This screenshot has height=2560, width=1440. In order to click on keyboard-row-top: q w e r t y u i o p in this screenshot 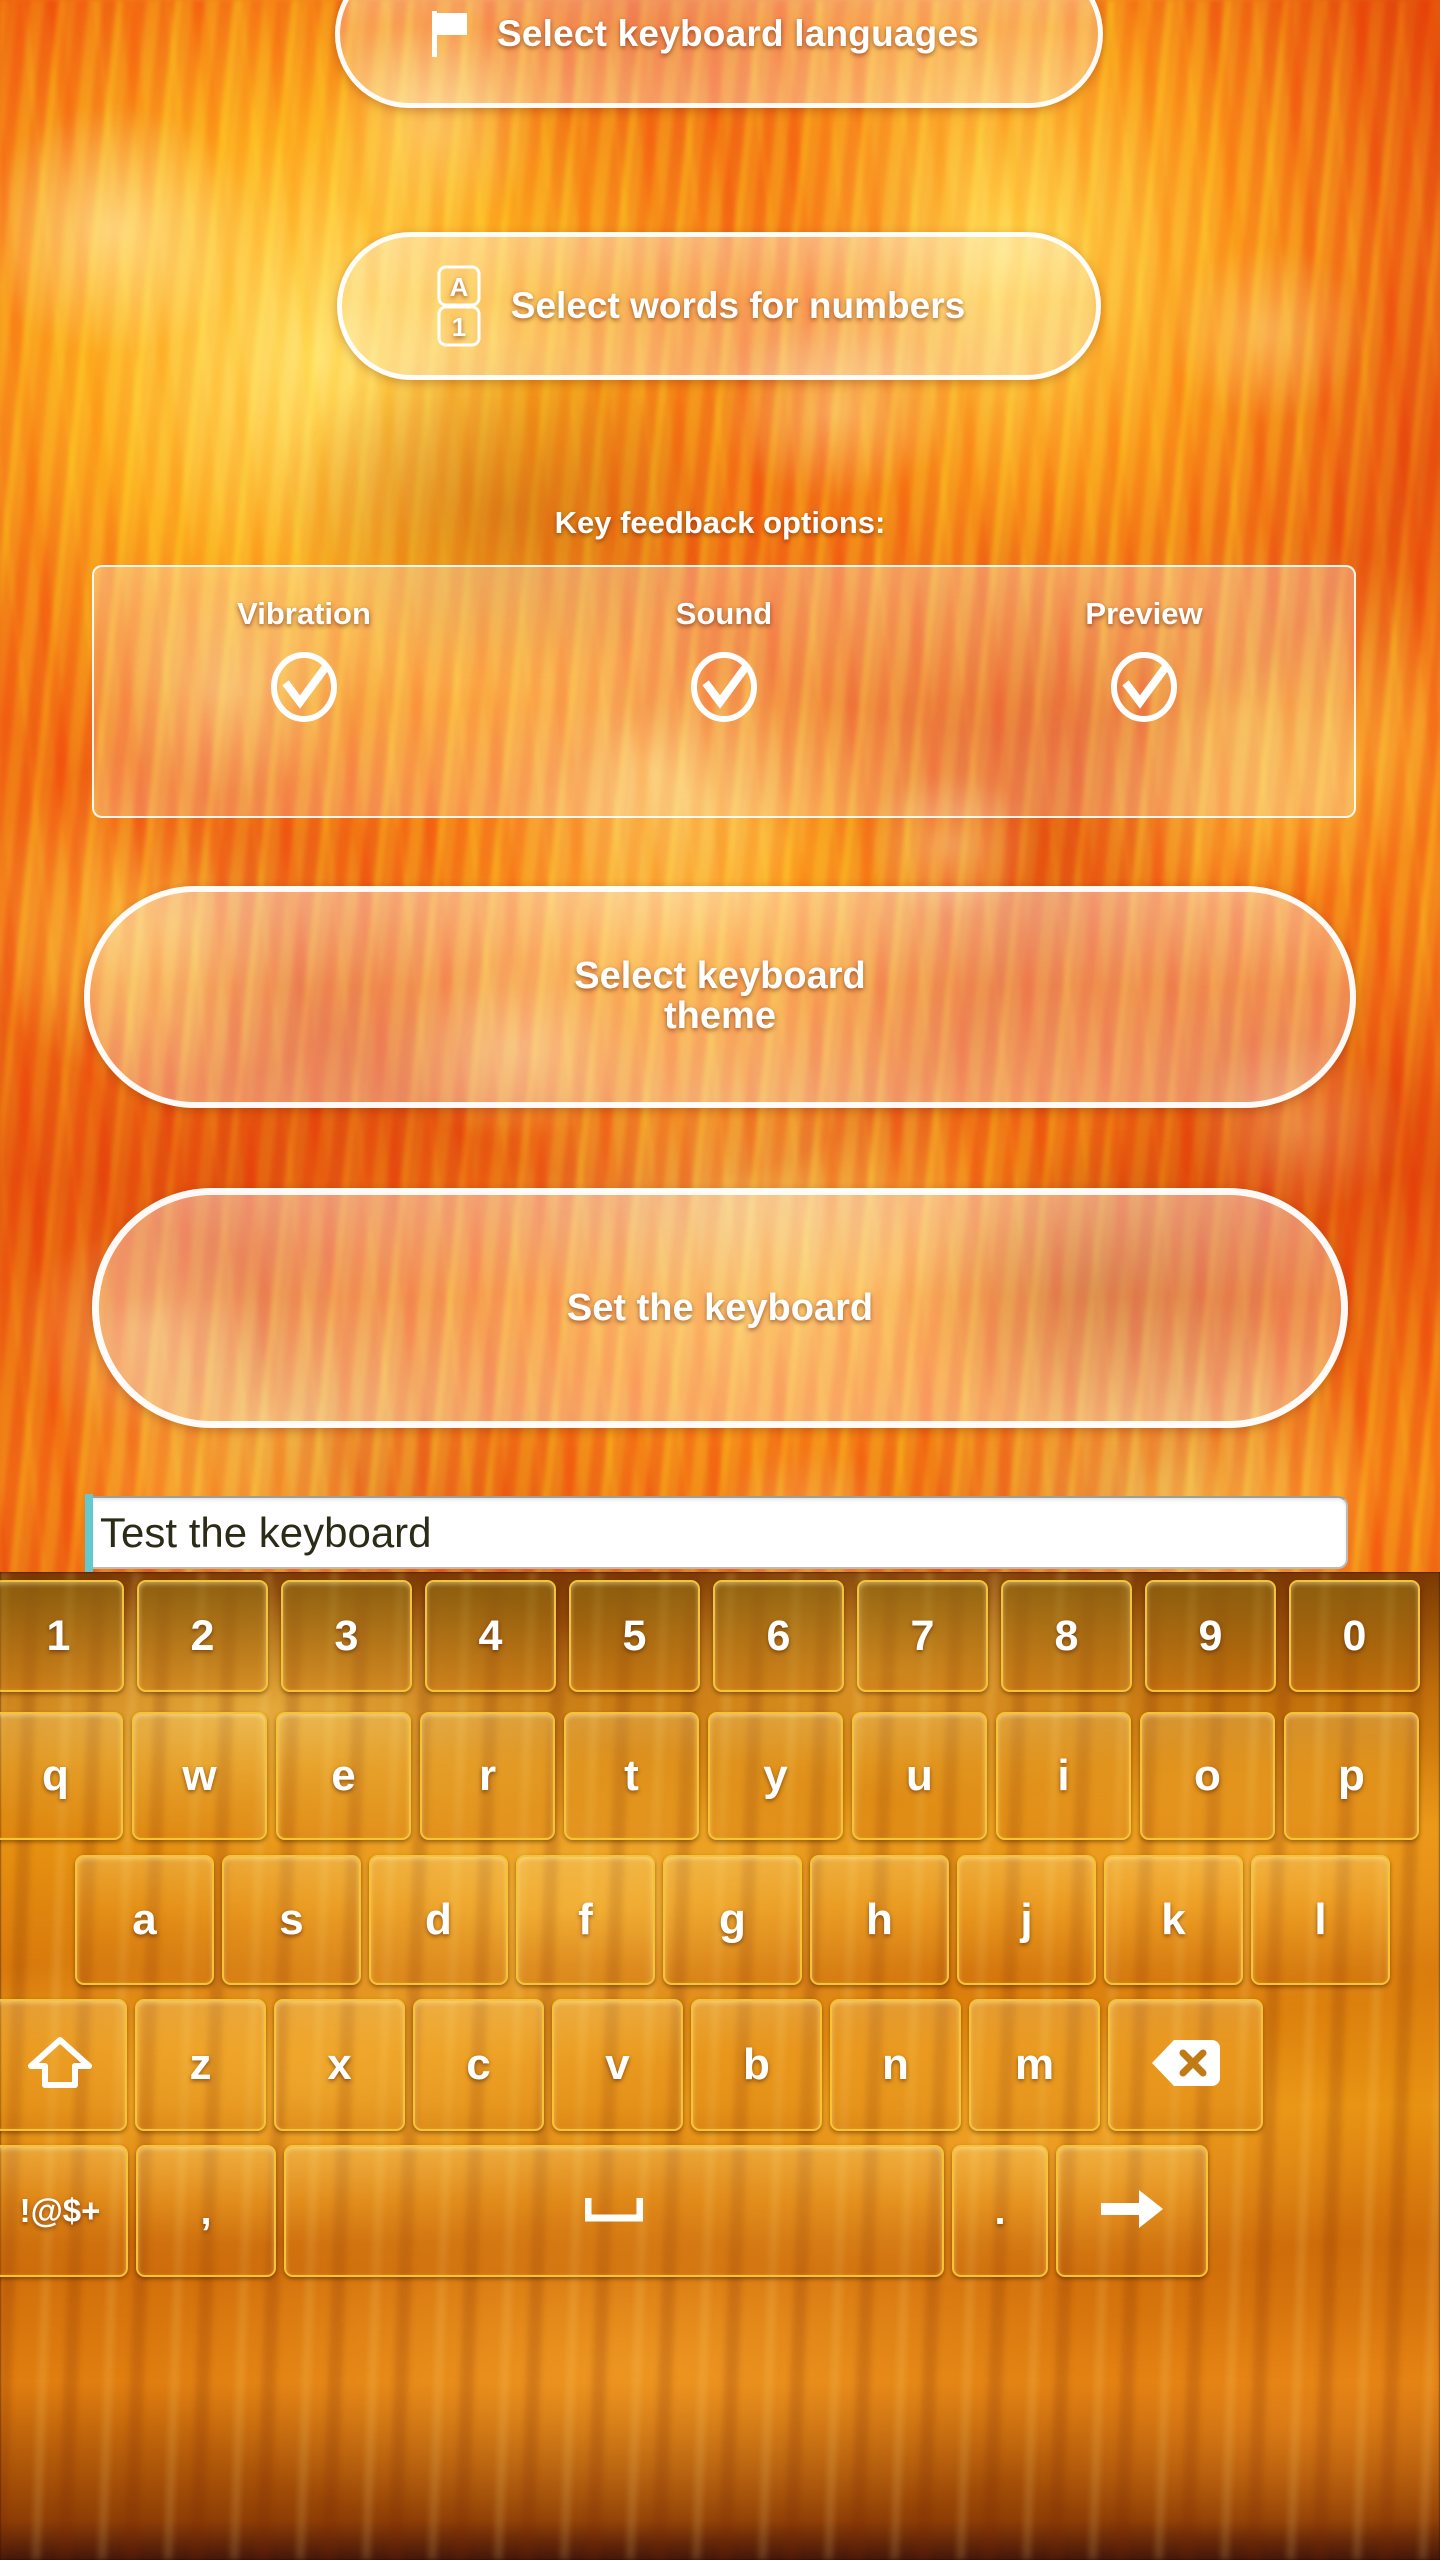, I will do `click(720, 1776)`.